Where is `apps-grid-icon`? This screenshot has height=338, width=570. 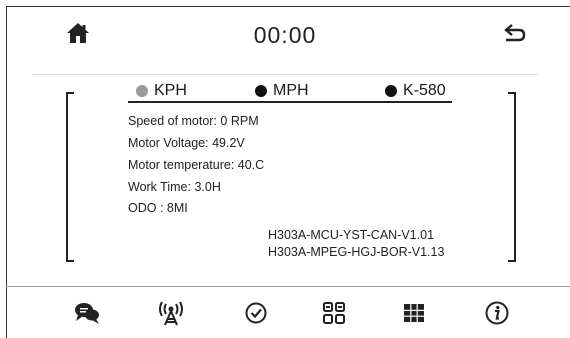
apps-grid-icon is located at coordinates (334, 313).